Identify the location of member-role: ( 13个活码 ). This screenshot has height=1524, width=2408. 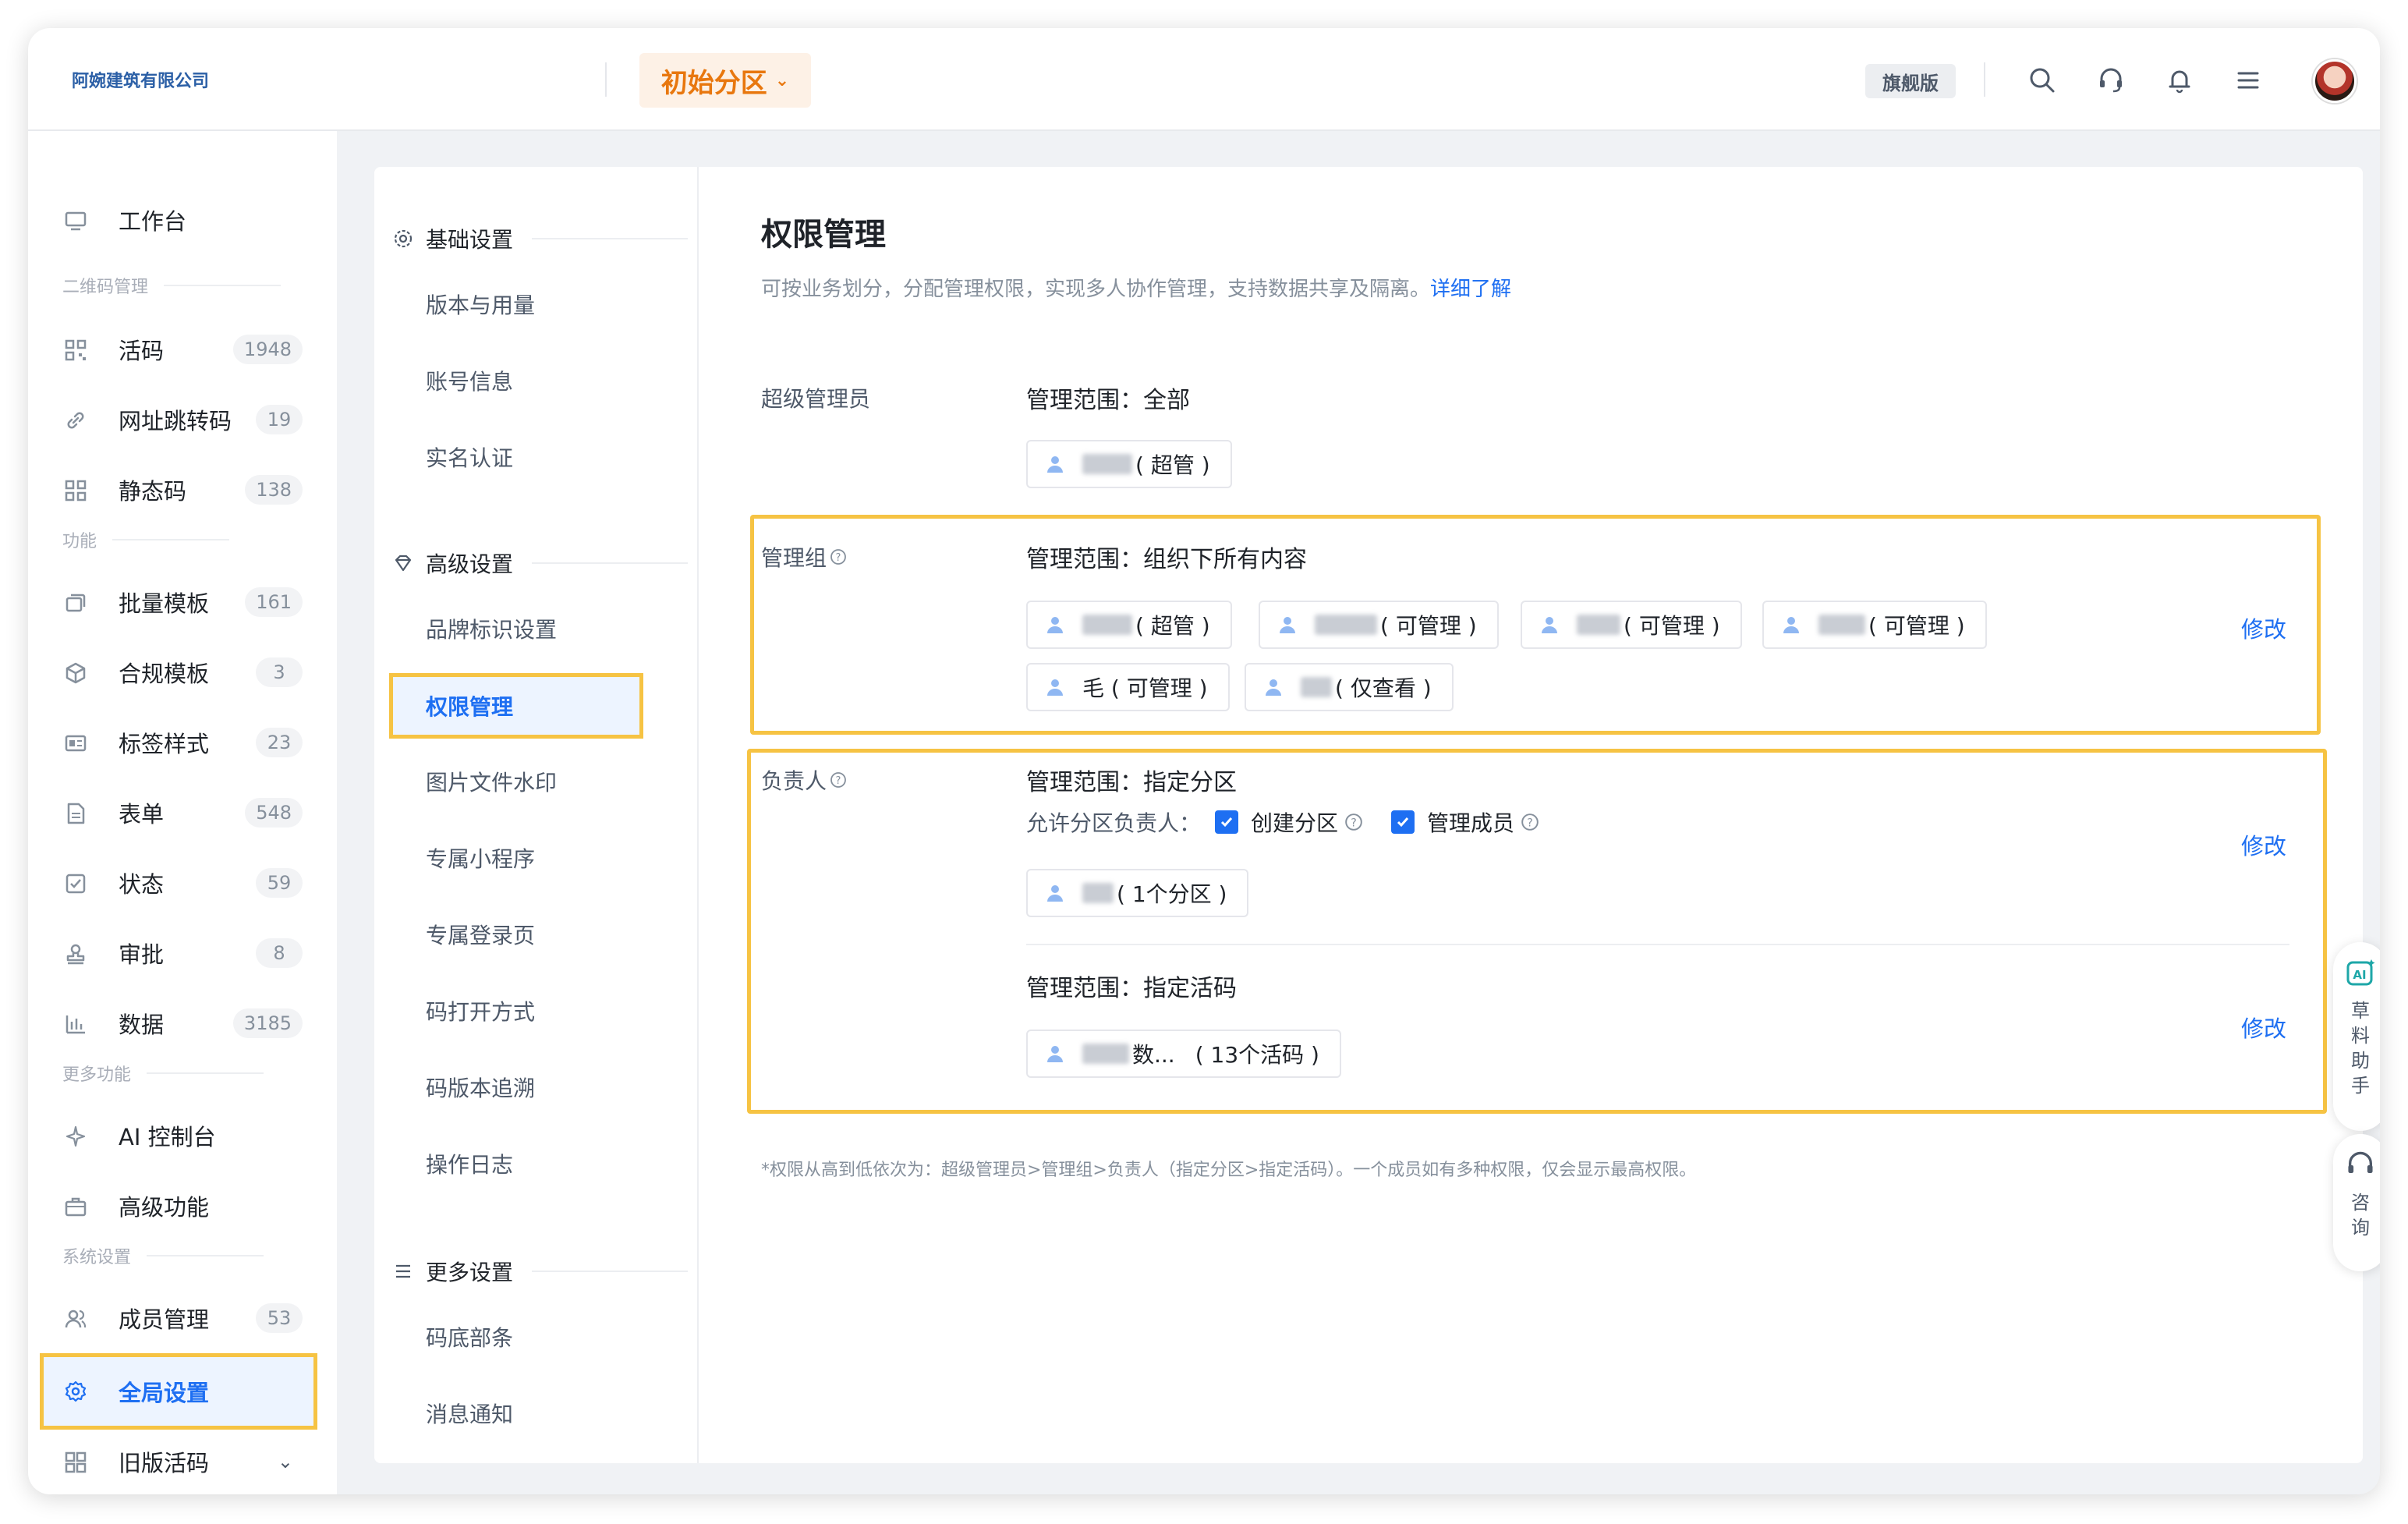
(1257, 1055).